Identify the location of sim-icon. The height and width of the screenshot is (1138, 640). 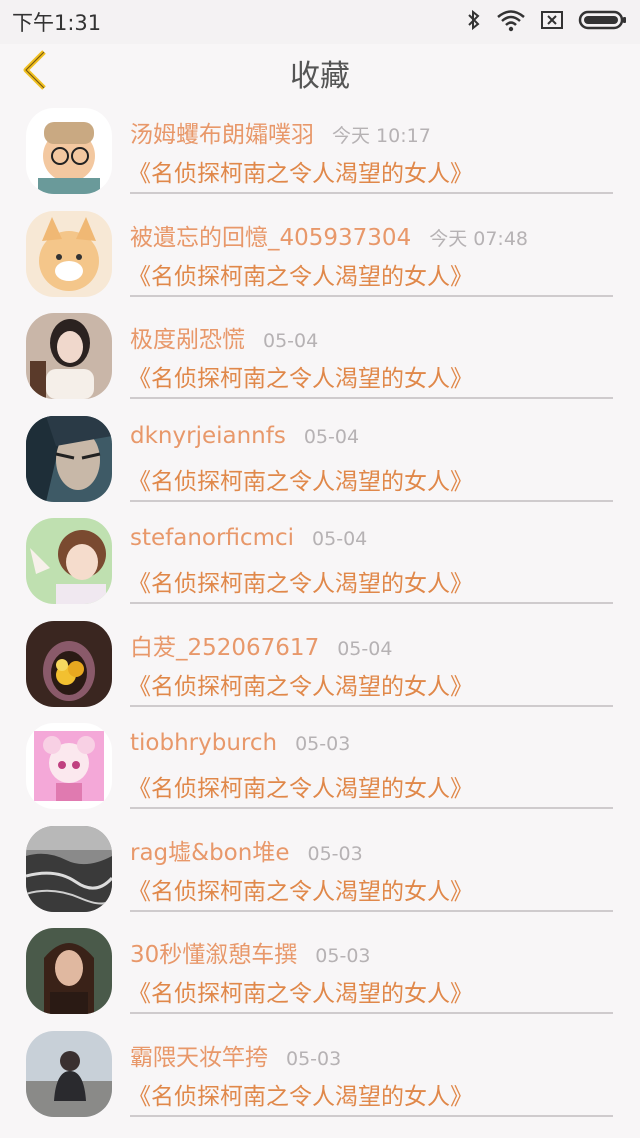
(552, 22).